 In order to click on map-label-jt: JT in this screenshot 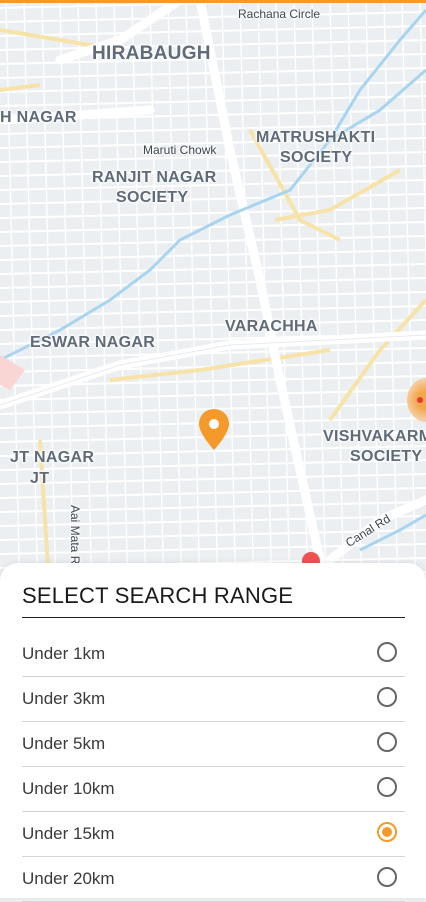, I will do `click(40, 478)`.